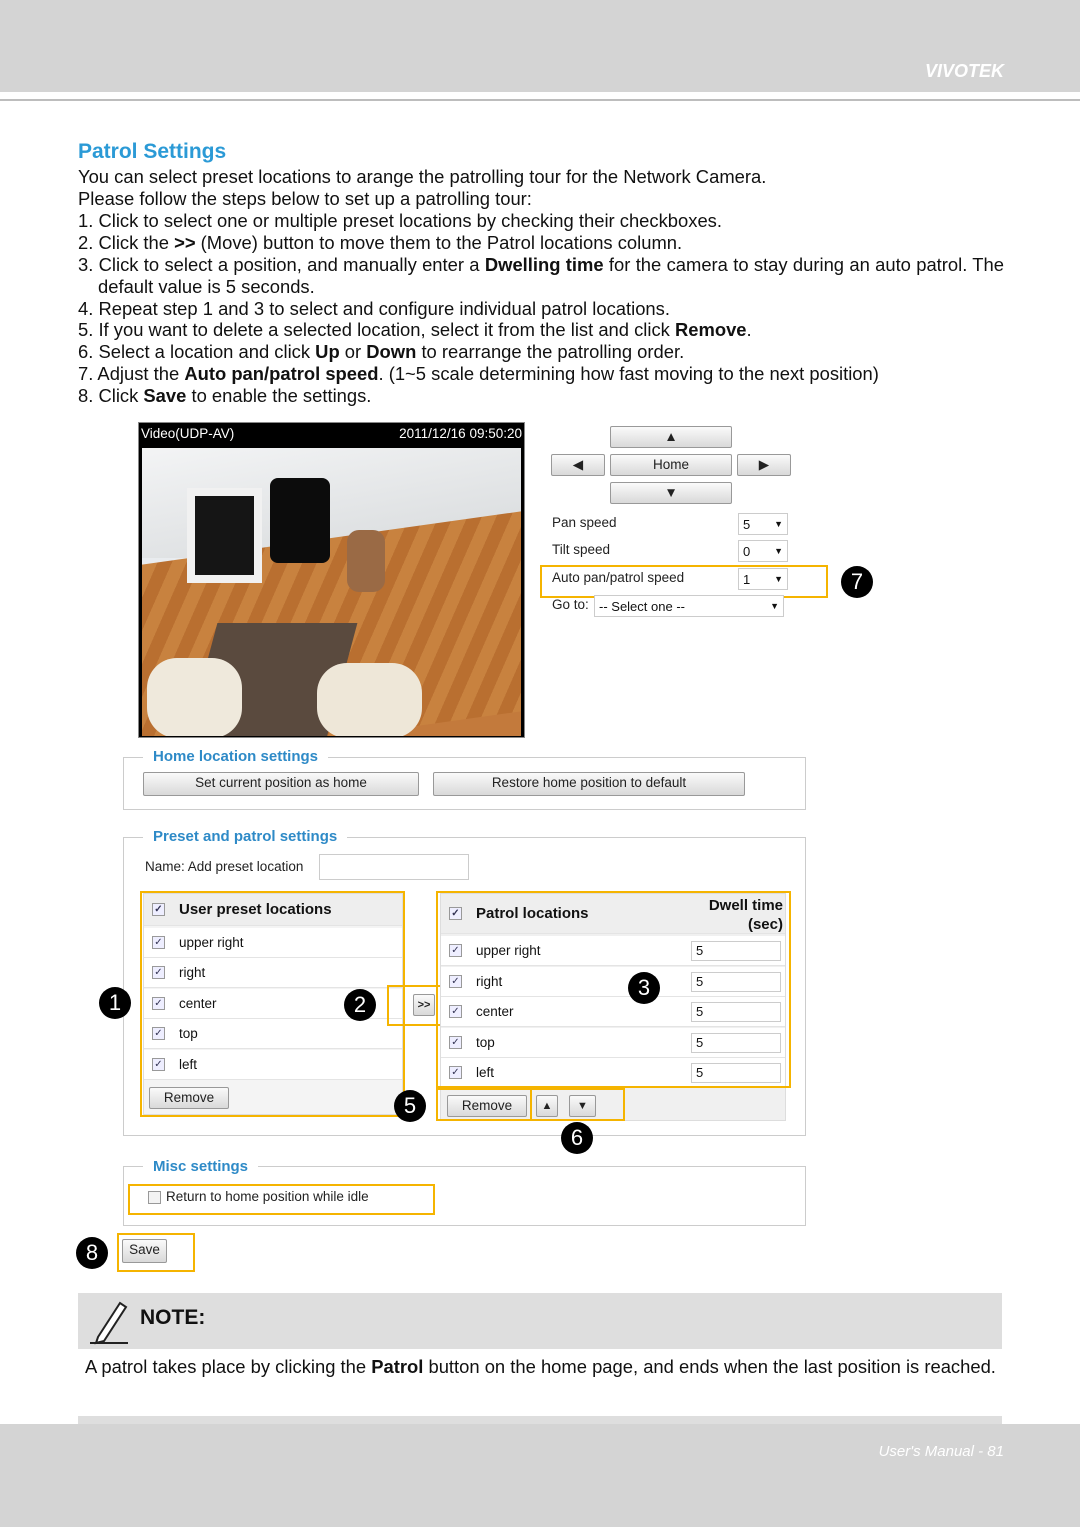 The width and height of the screenshot is (1080, 1527). I want to click on home-button: Home, so click(671, 465).